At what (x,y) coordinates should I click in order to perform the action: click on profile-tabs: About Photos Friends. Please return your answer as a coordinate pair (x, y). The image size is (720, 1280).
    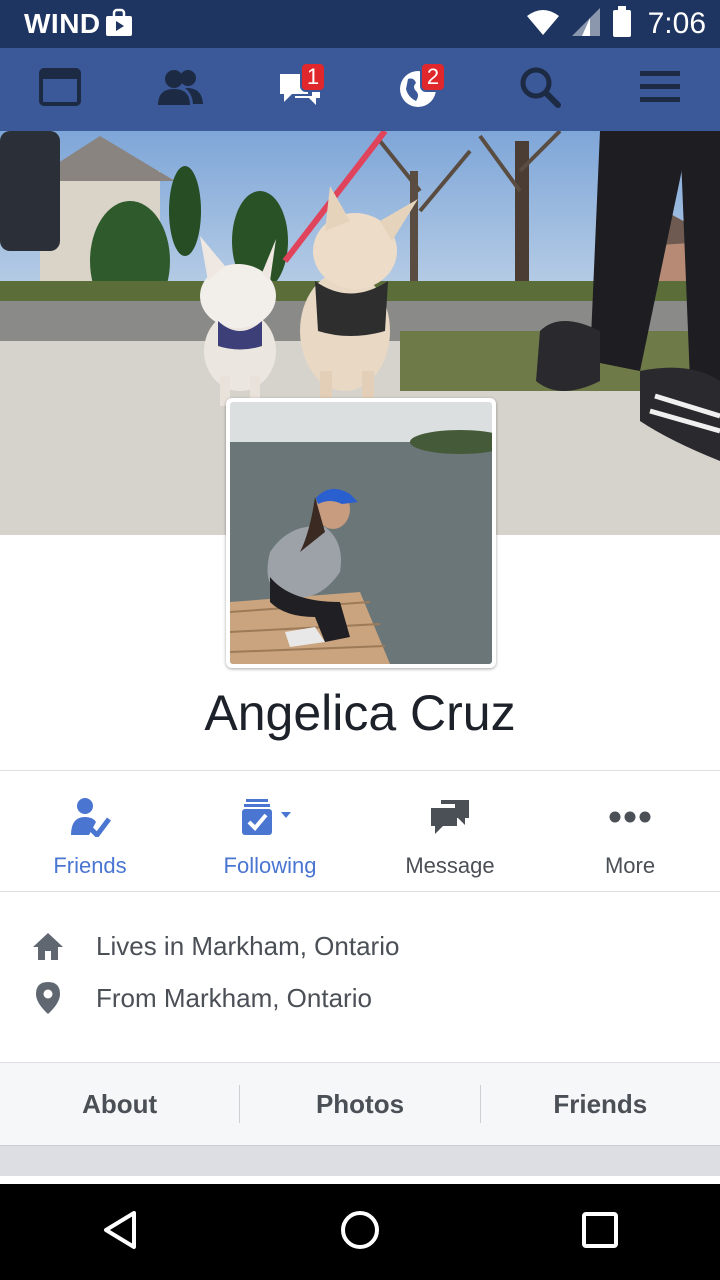
    Looking at the image, I should click on (360, 1104).